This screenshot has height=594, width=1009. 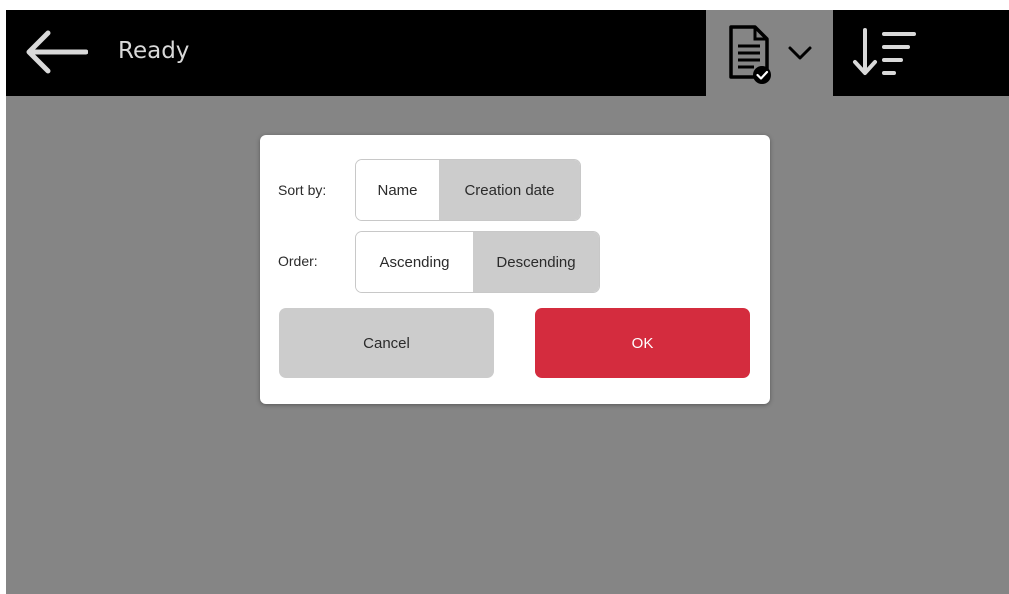 What do you see at coordinates (302, 190) in the screenshot?
I see `sort-by-label: Sort by:` at bounding box center [302, 190].